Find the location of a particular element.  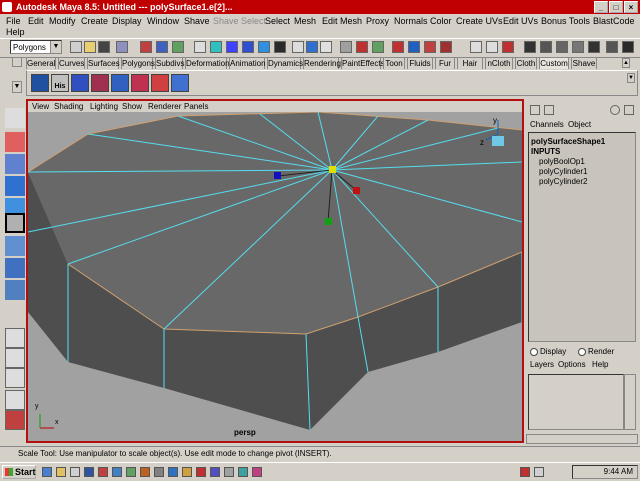

tab-cloth: Cloth is located at coordinates (526, 63).